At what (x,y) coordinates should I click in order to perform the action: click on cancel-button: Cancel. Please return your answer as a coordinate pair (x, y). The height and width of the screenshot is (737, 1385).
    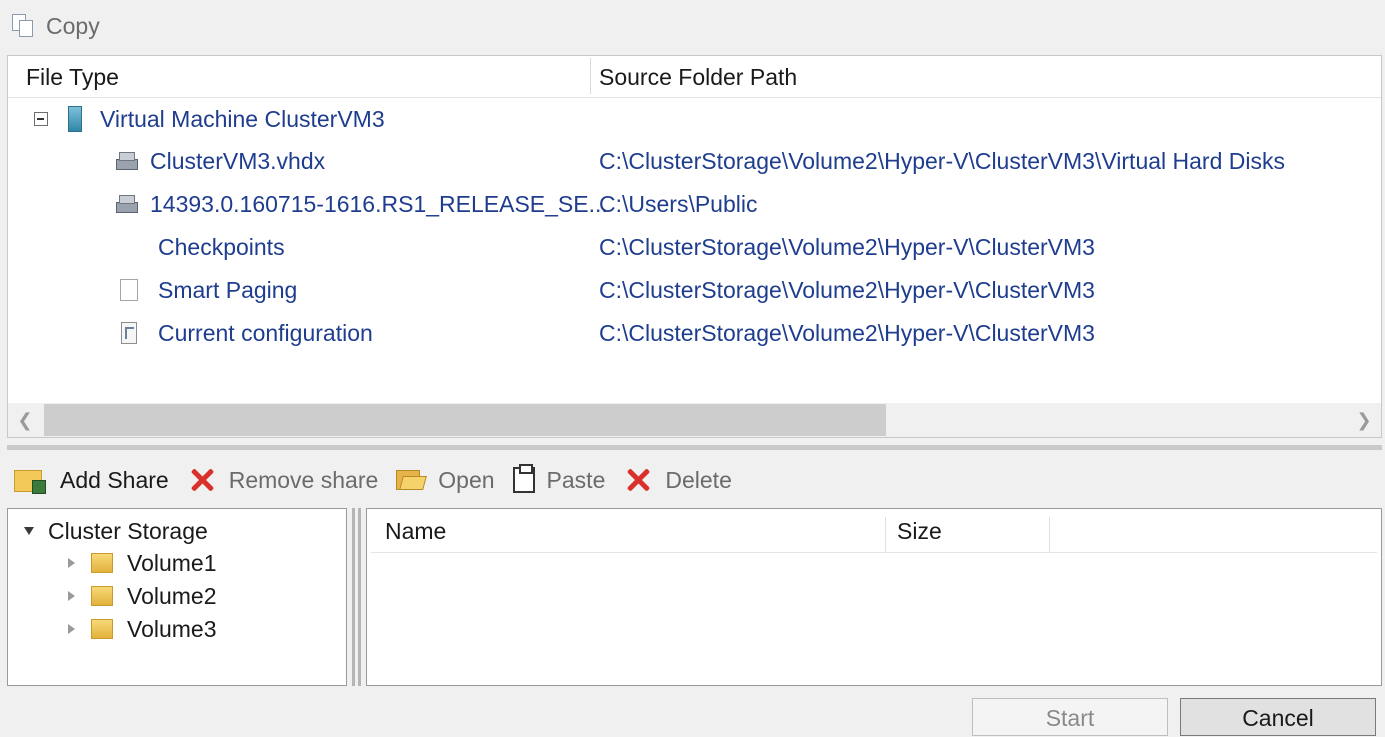
    Looking at the image, I should click on (1278, 717).